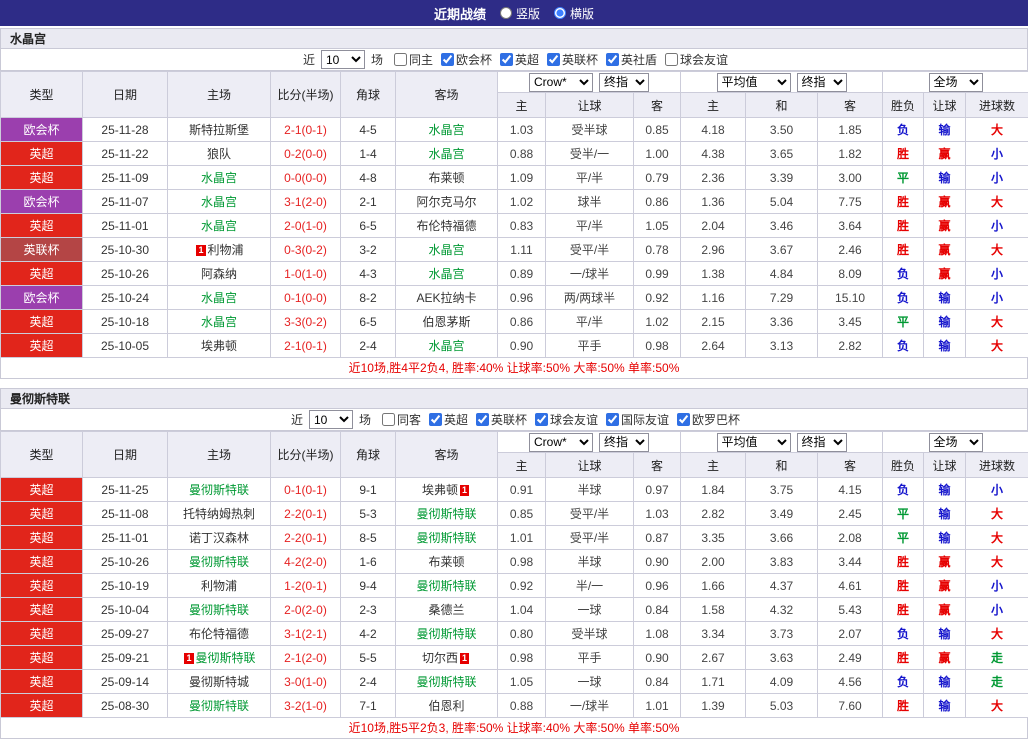 The image size is (1028, 739). Describe the element at coordinates (125, 514) in the screenshot. I see `match-date: 25-11-08` at that location.